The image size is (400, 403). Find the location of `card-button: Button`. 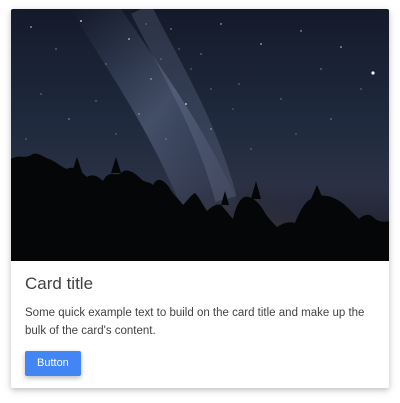

card-button: Button is located at coordinates (53, 363).